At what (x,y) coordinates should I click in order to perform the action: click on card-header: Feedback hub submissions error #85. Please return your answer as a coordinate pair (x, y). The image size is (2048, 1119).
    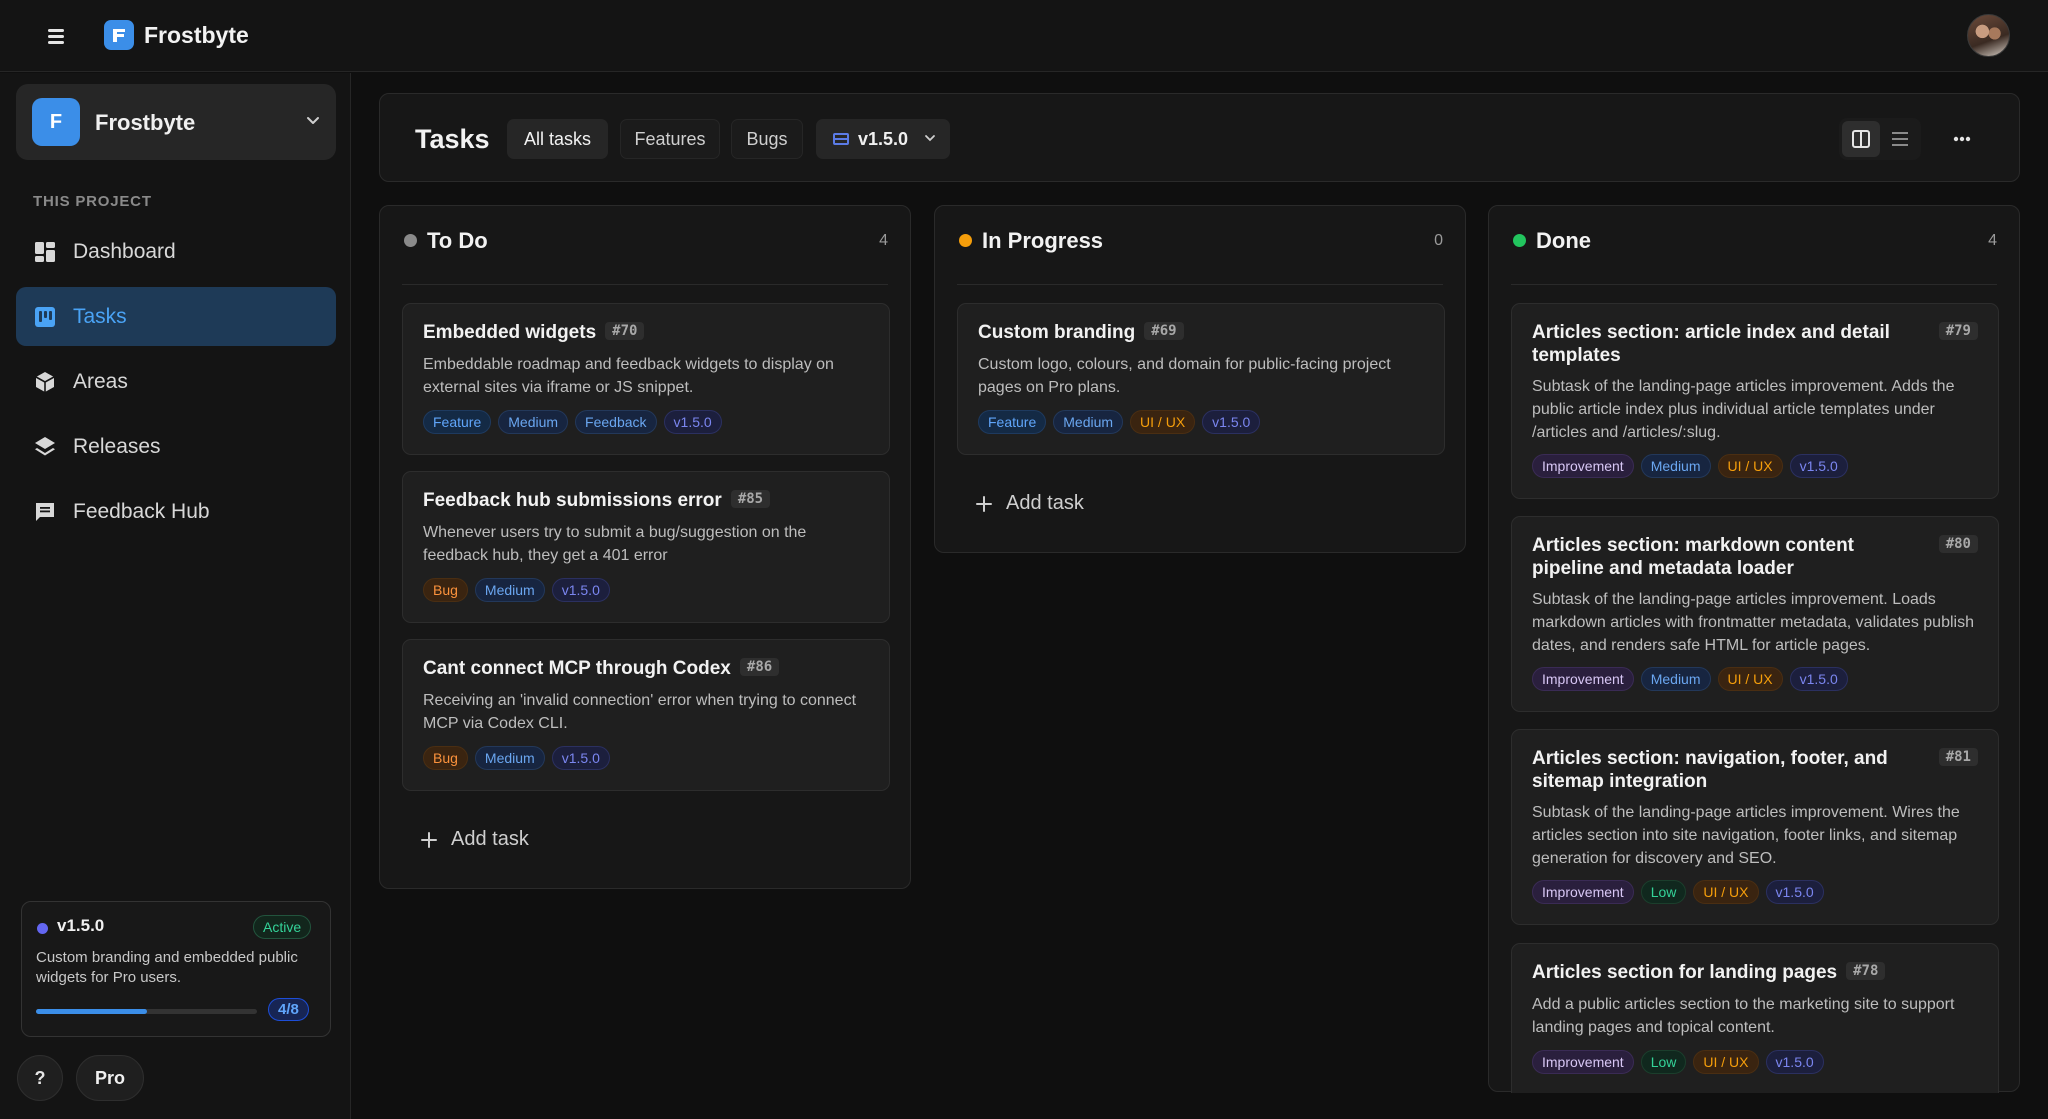
    Looking at the image, I should click on (646, 500).